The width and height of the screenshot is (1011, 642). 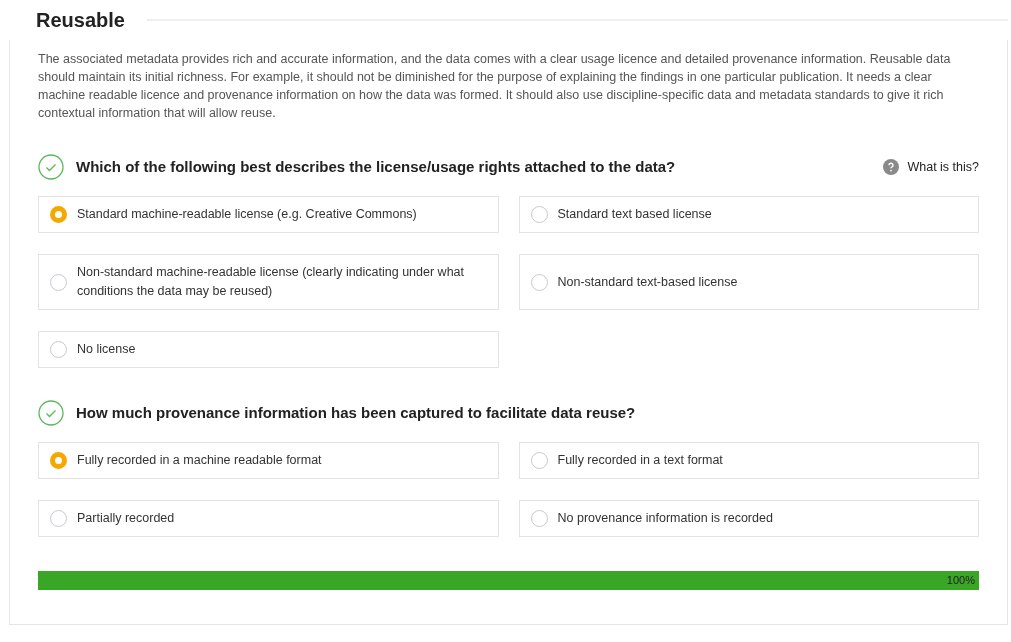 I want to click on radio-option: Non-standard text-based license, so click(x=748, y=282).